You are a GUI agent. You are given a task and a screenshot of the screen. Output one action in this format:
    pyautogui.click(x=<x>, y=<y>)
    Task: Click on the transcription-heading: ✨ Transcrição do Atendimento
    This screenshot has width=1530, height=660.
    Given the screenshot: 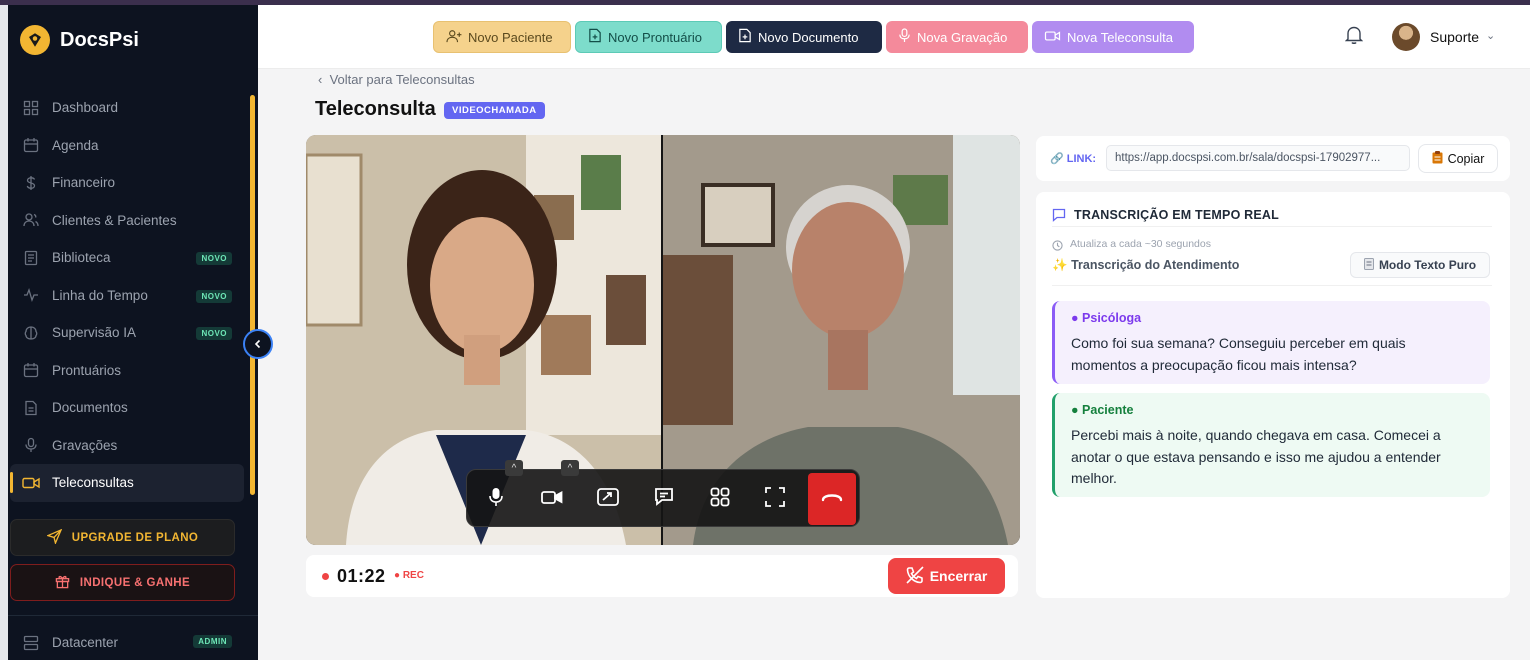 What is the action you would take?
    pyautogui.click(x=1145, y=265)
    